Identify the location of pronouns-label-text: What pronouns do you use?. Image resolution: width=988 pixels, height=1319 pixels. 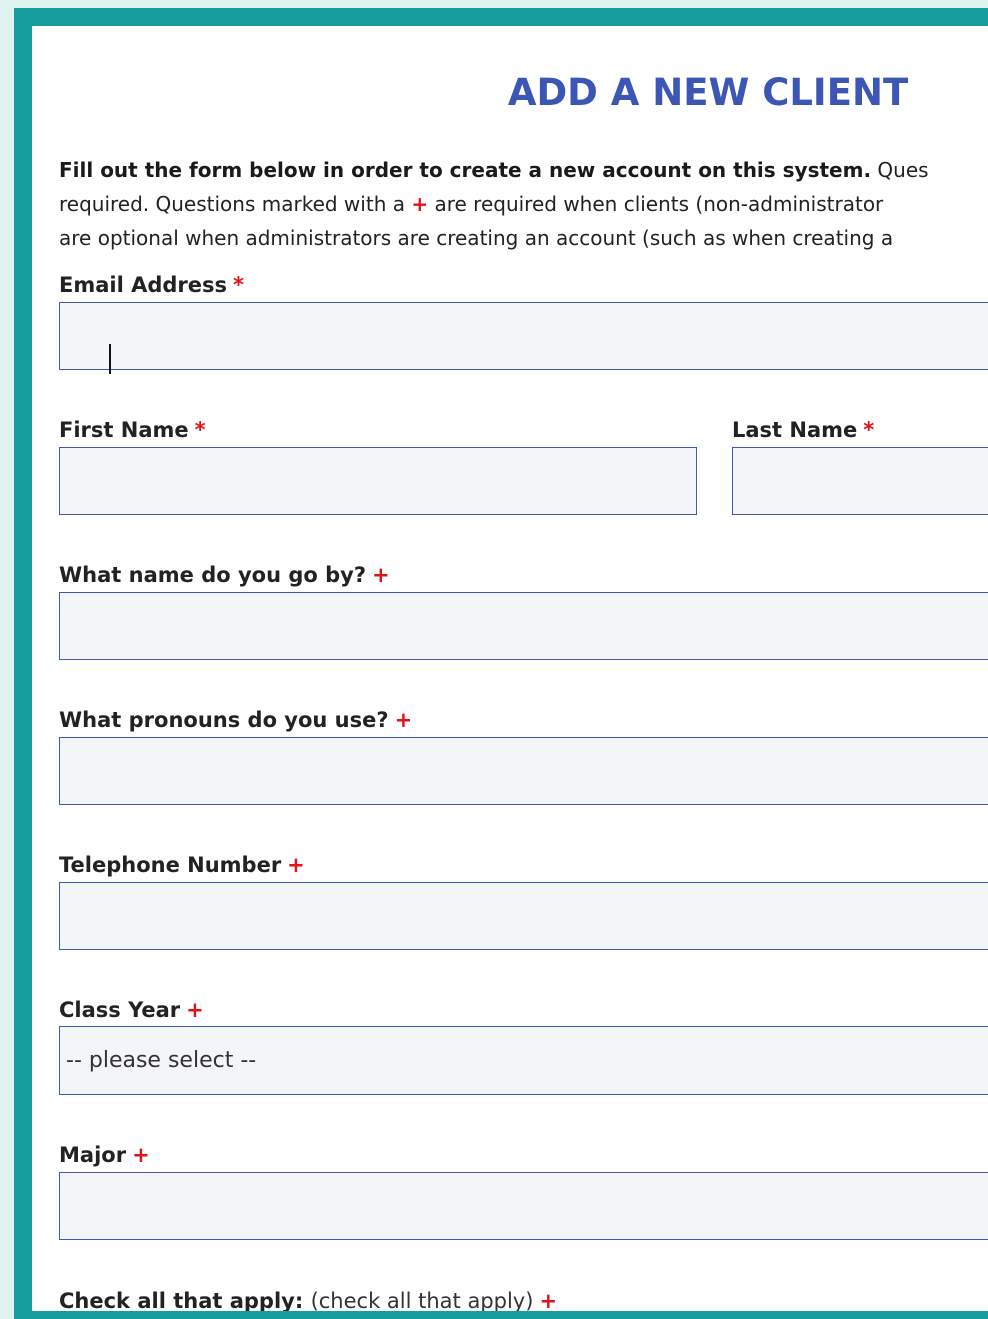
(224, 720).